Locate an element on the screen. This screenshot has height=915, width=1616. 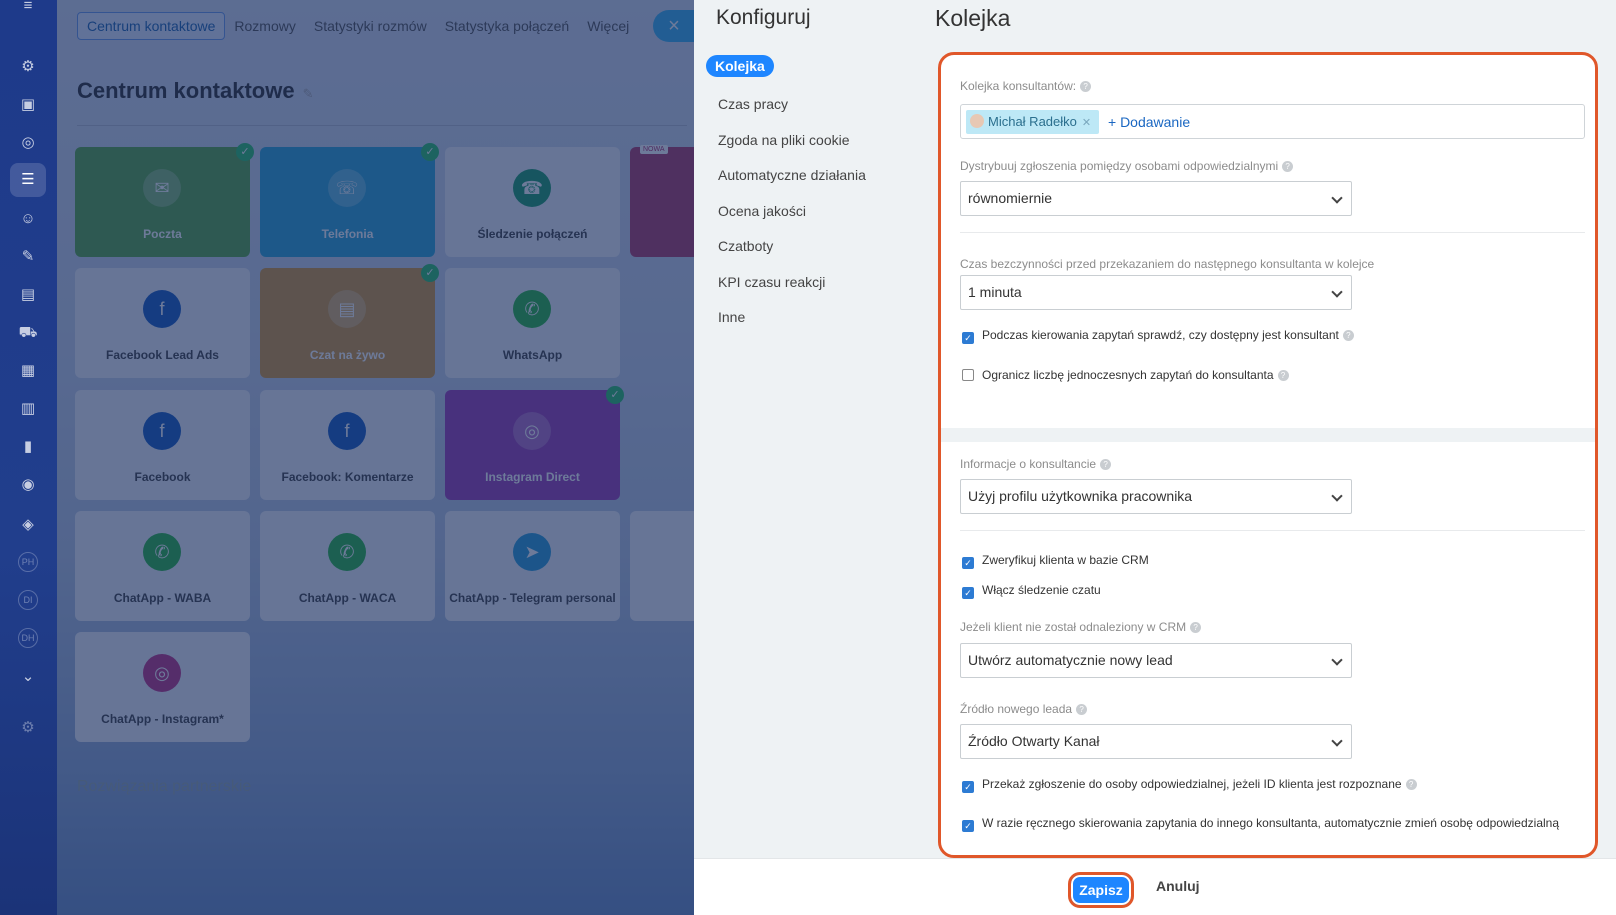
channel-tile: ➤ ChatApp - Telegram personal is located at coordinates (532, 566).